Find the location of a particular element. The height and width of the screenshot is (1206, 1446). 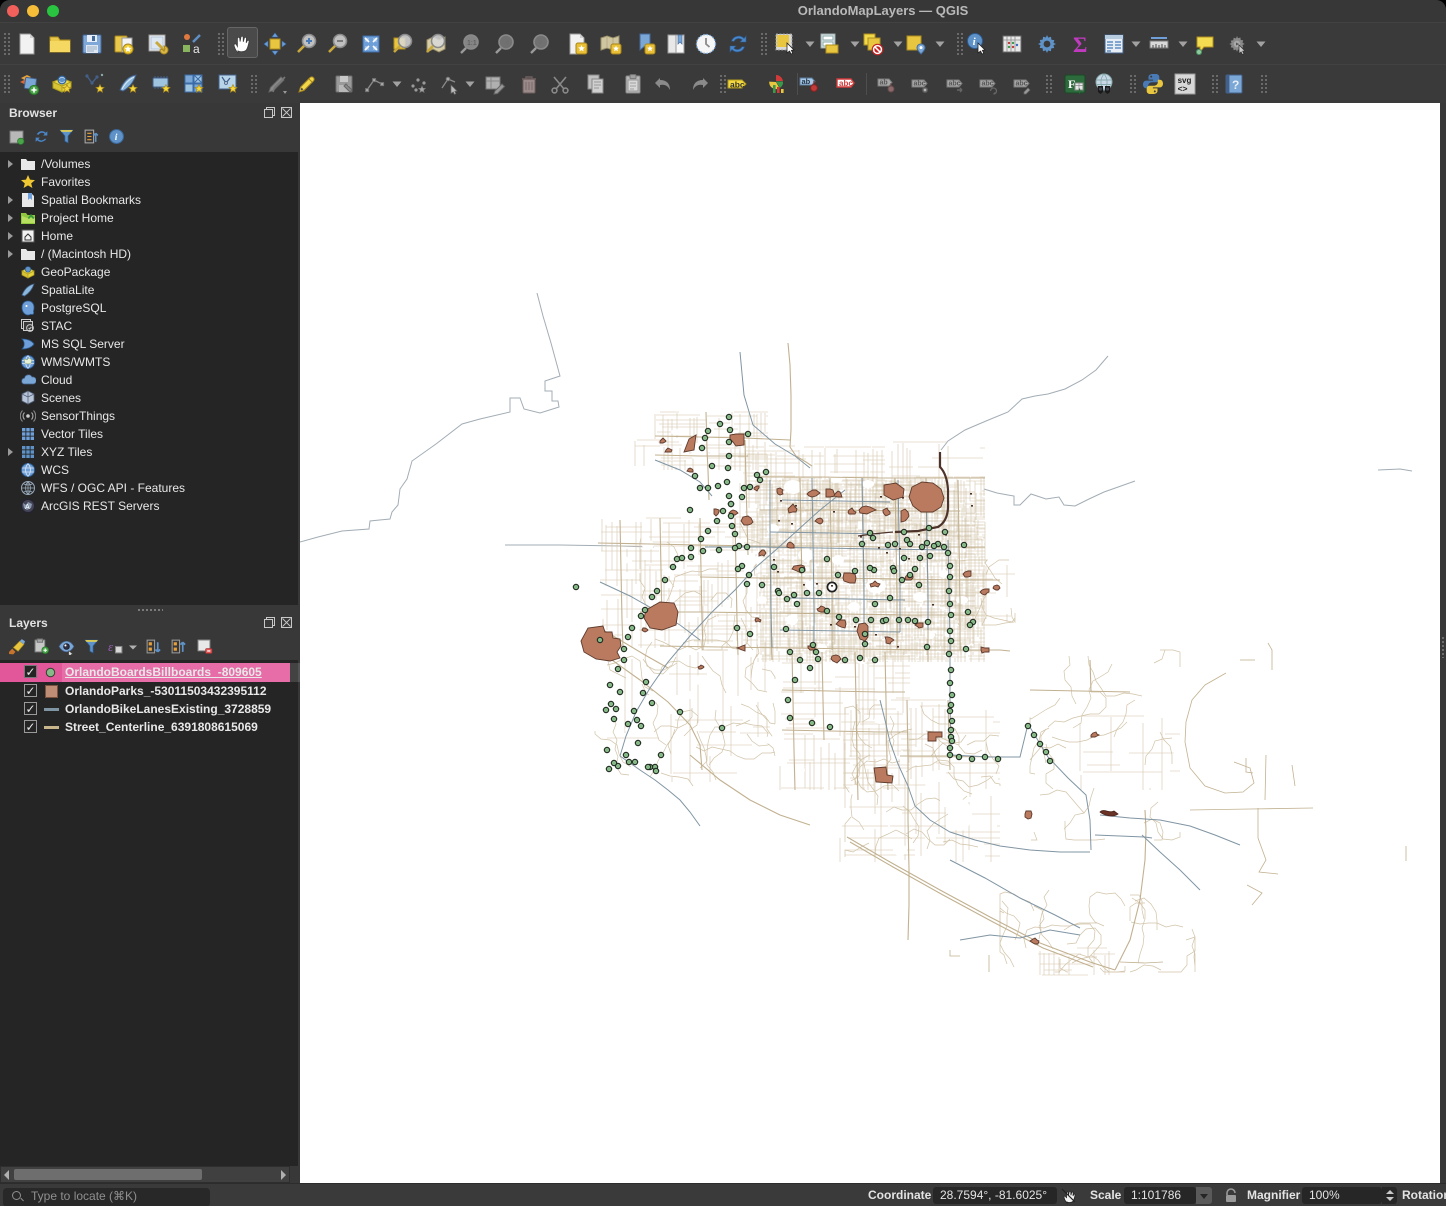

svg-text: F is located at coordinates (1071, 84).